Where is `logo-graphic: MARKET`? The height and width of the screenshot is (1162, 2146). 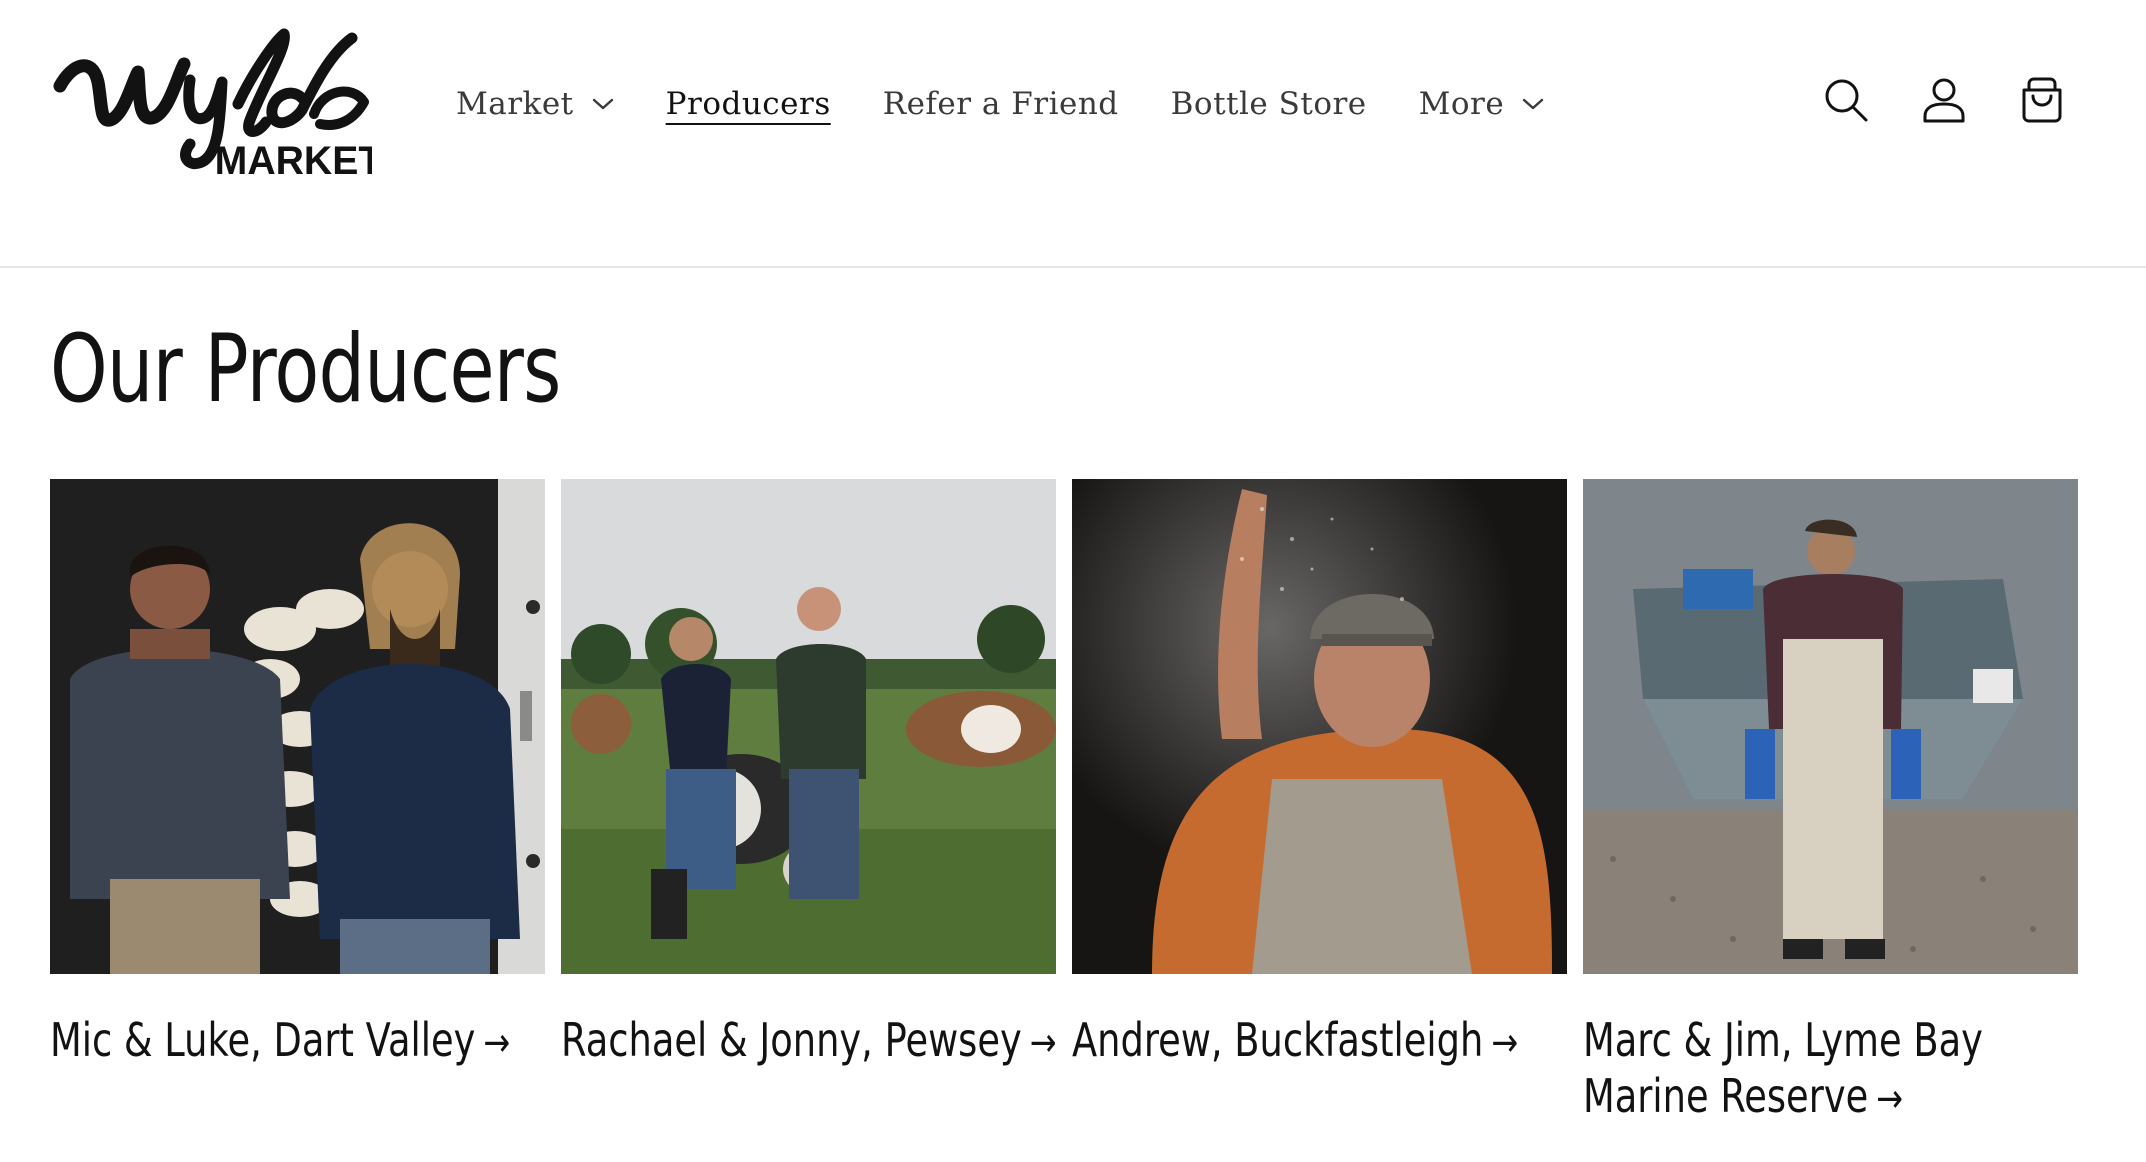 logo-graphic: MARKET is located at coordinates (212, 105).